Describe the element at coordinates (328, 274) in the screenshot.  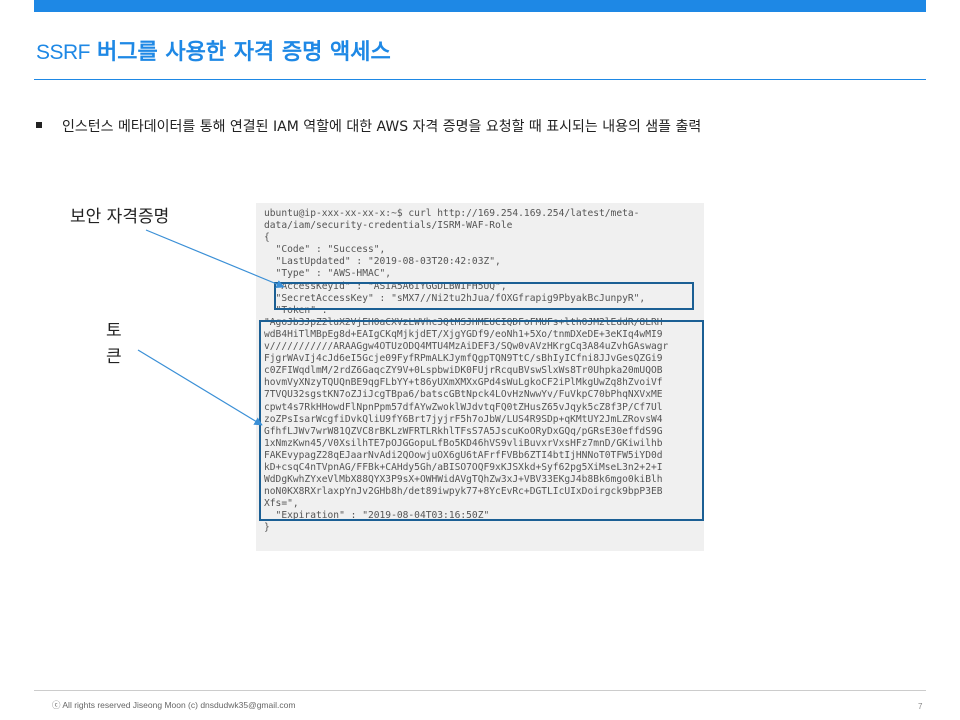
I see `code-line: "Type" : "AWS-HMAC",` at that location.